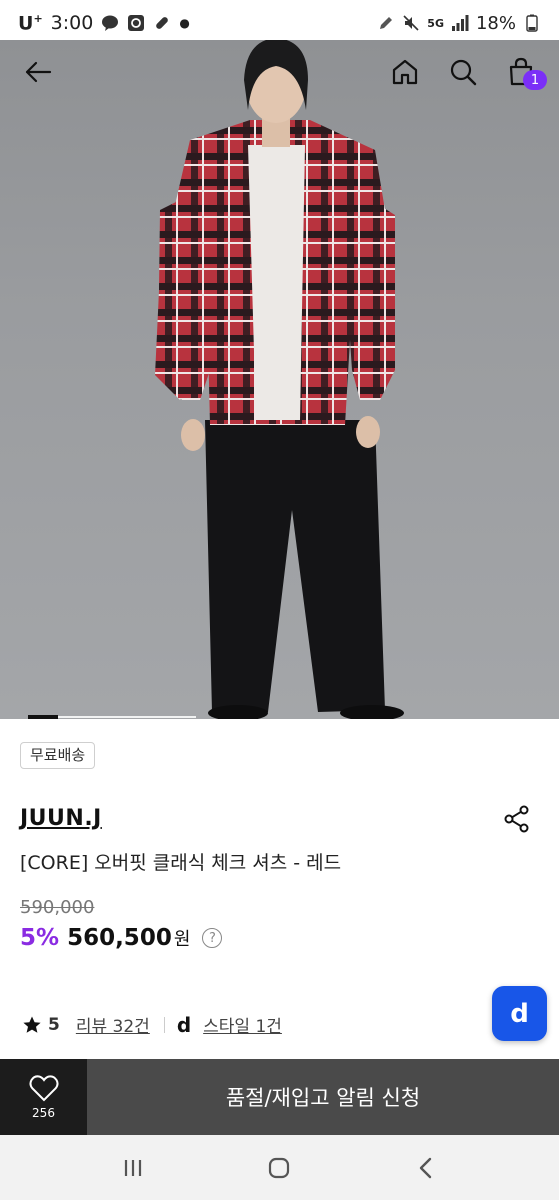 The height and width of the screenshot is (1200, 559). I want to click on recent-apps-button, so click(133, 1168).